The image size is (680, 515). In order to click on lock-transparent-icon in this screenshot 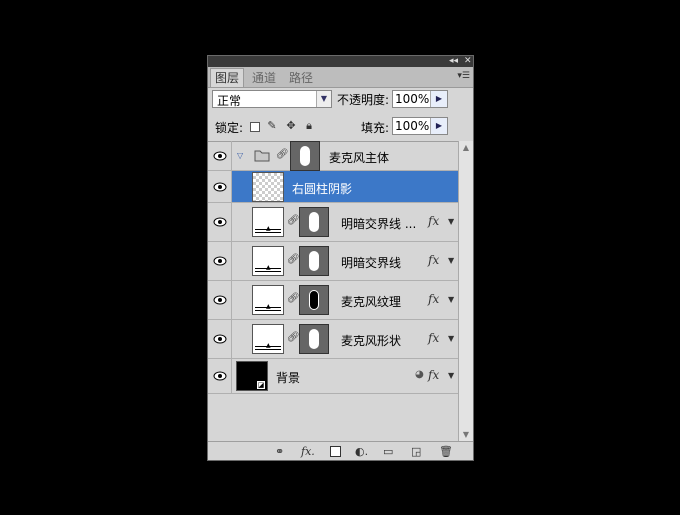, I will do `click(255, 127)`.